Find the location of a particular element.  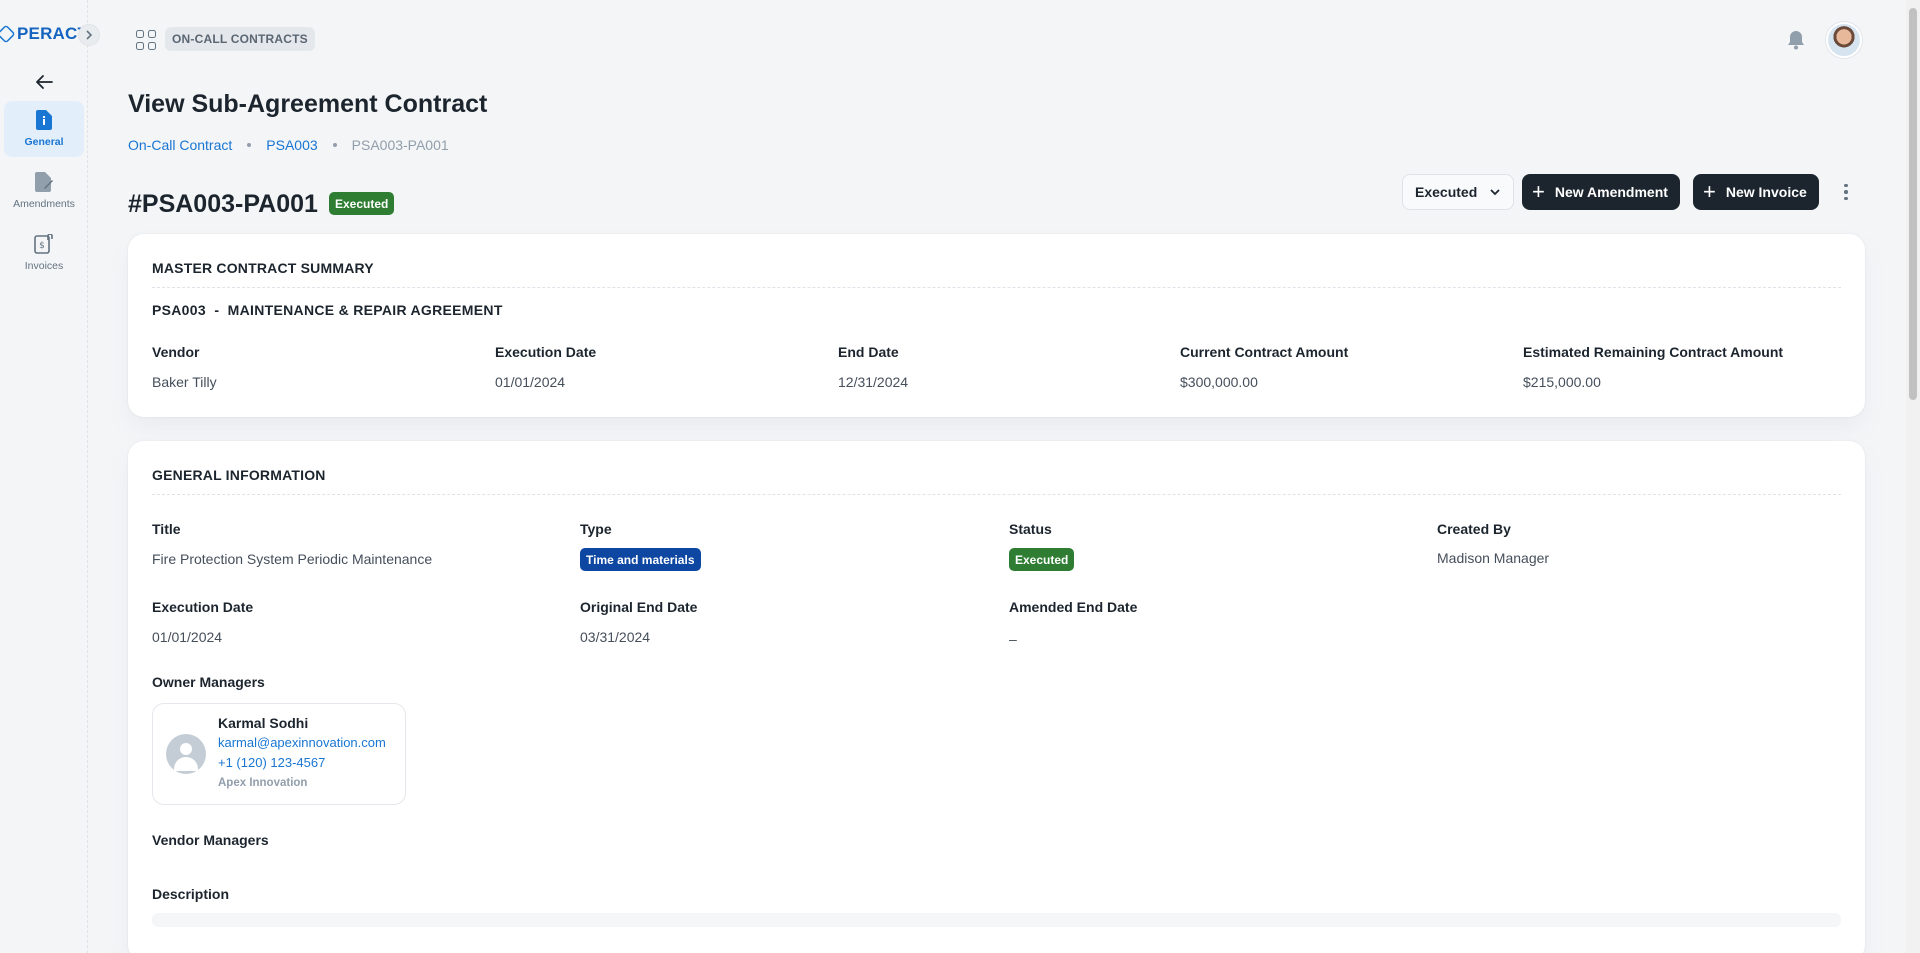

field-label-current-amount: Current Contract Amount is located at coordinates (1264, 352).